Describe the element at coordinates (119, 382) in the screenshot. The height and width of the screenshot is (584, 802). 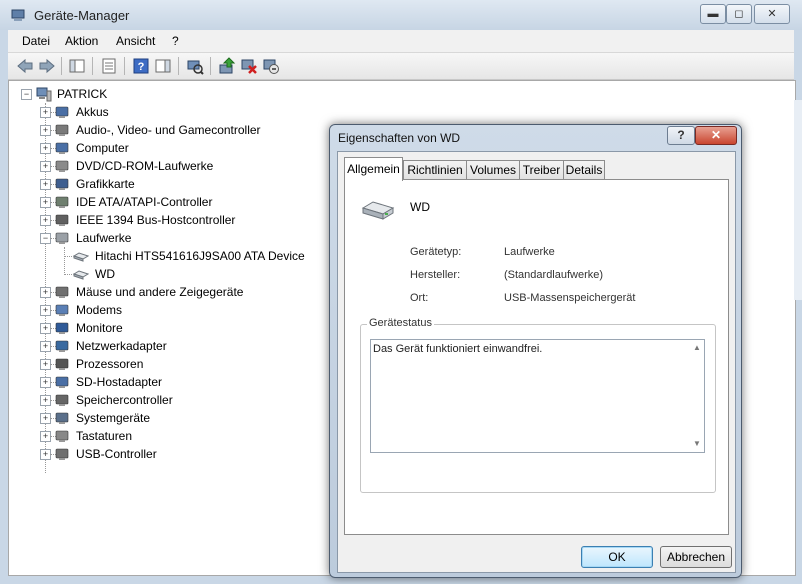
I see `tree-item-label: SD-Hostadapter` at that location.